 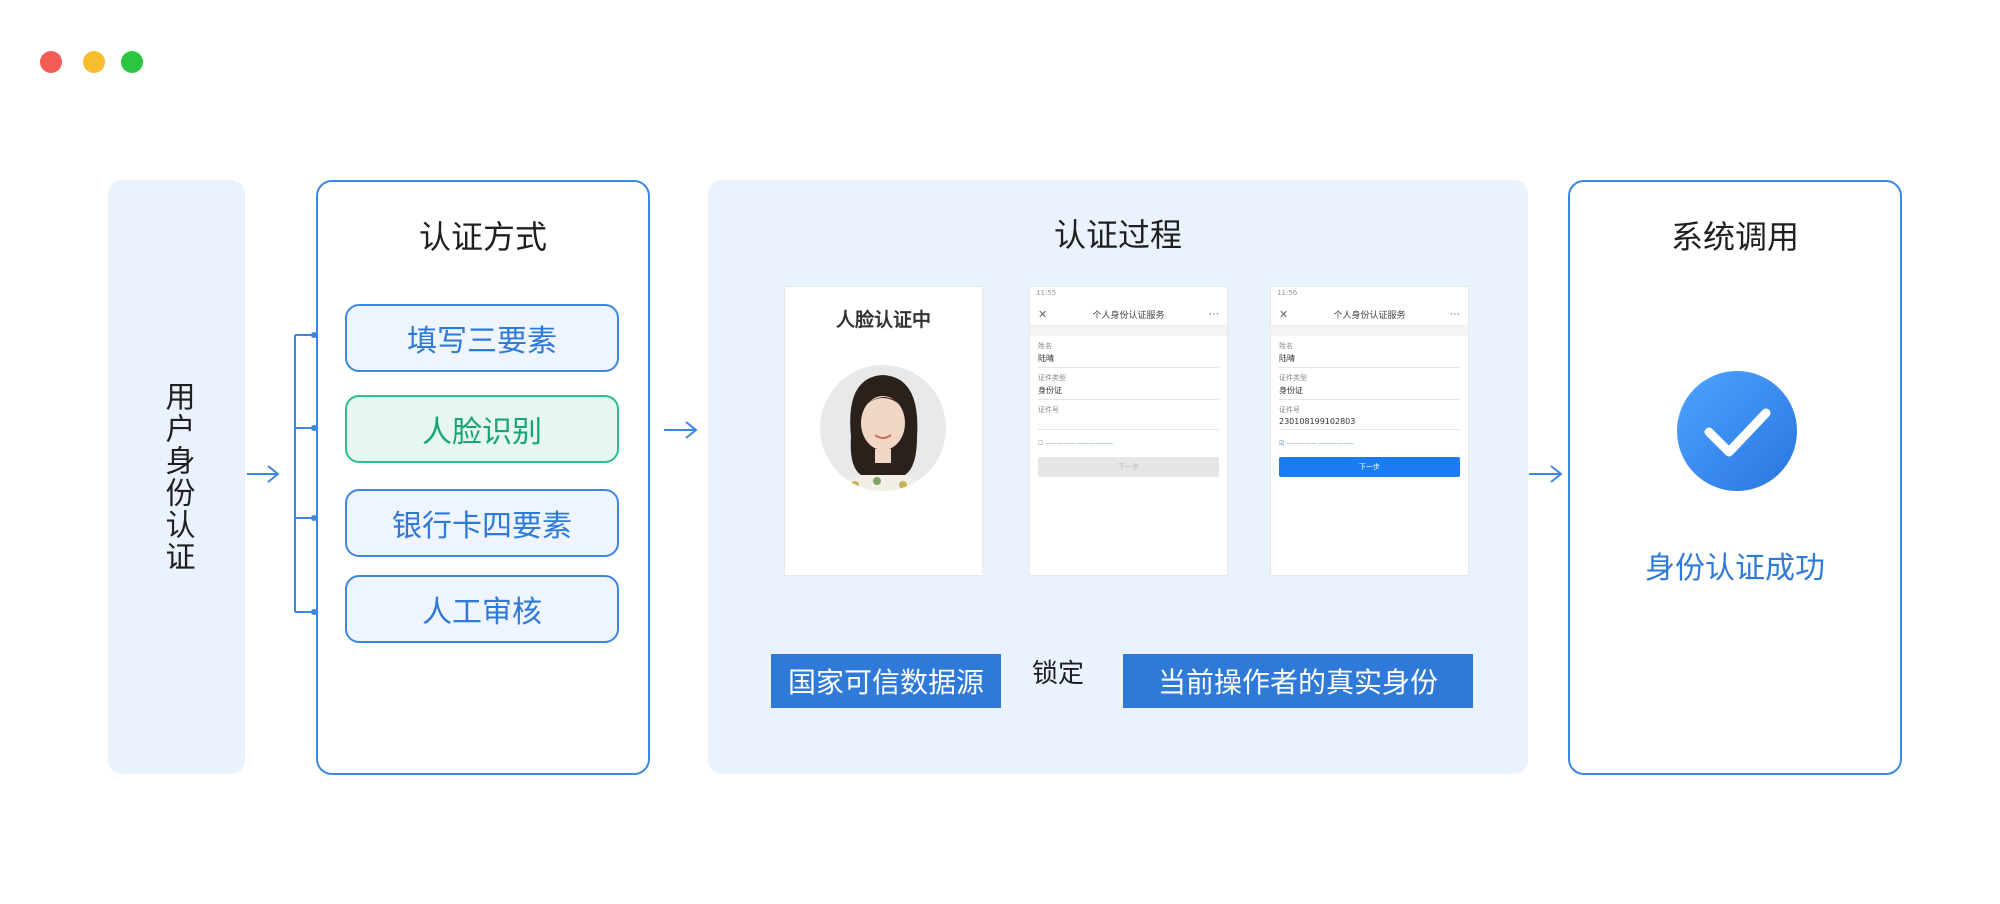 I want to click on auth-methods-title: 认证方式, so click(x=482, y=237).